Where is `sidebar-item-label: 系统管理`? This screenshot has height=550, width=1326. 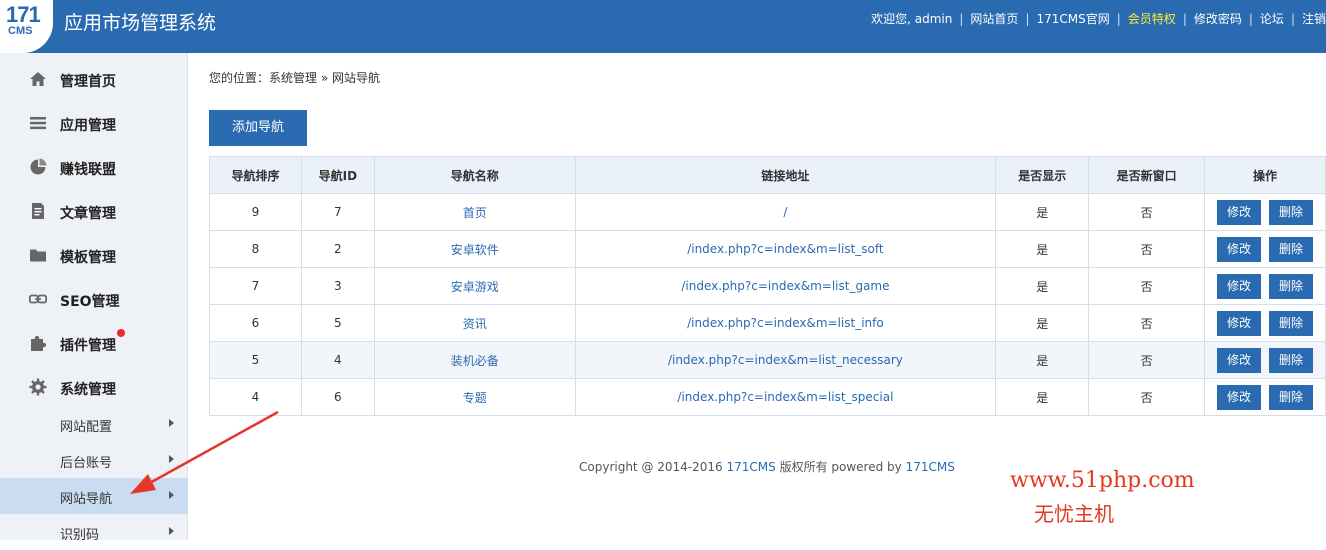 sidebar-item-label: 系统管理 is located at coordinates (88, 390).